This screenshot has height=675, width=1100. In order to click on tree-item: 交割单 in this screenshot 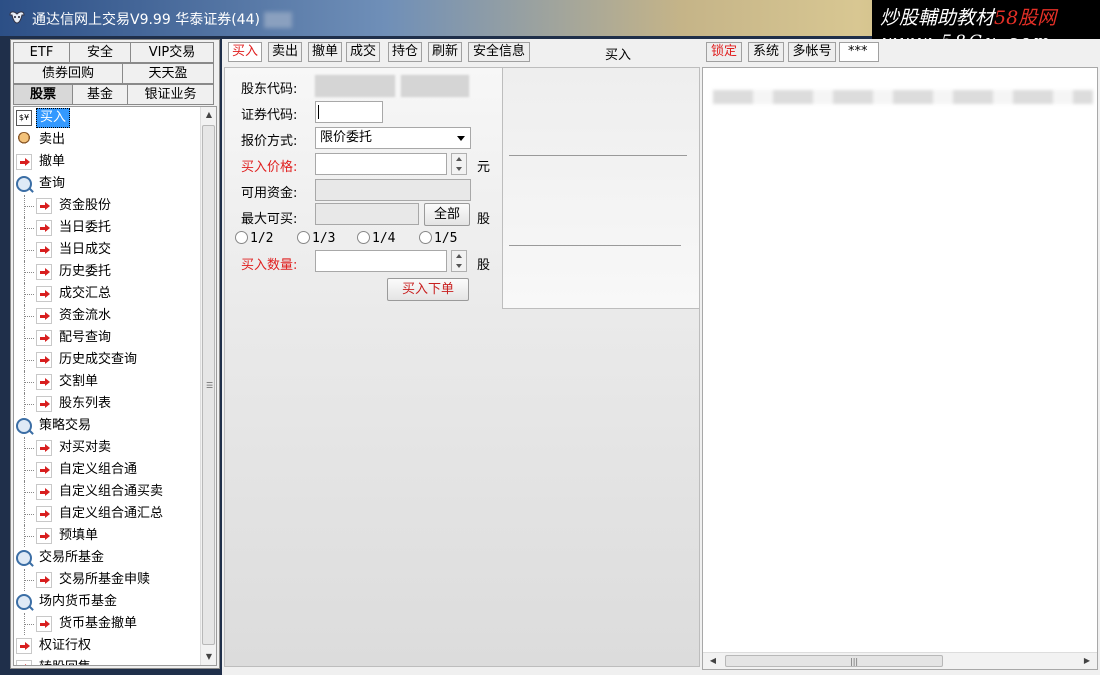, I will do `click(108, 382)`.